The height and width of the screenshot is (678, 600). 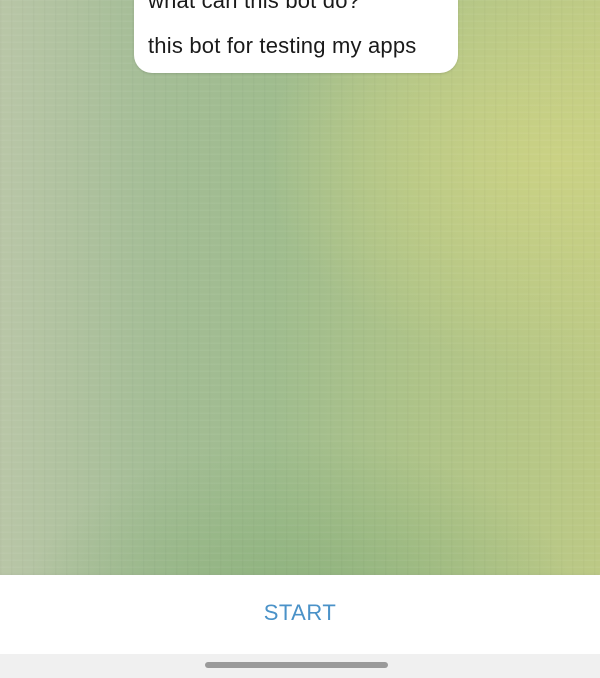 I want to click on message-partial-line: what can this bot do?, so click(x=254, y=6).